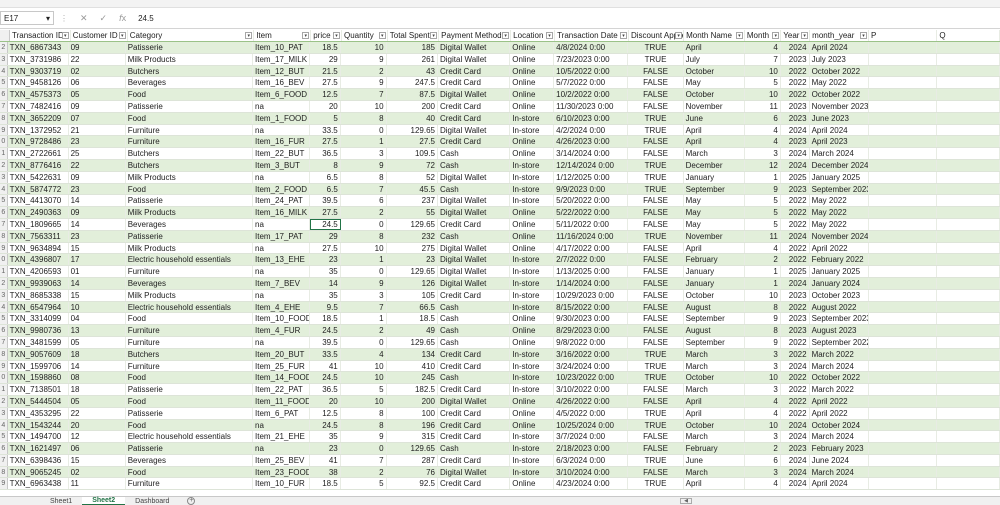  Describe the element at coordinates (282, 460) in the screenshot. I see `table-cell: Item_25_BEV` at that location.